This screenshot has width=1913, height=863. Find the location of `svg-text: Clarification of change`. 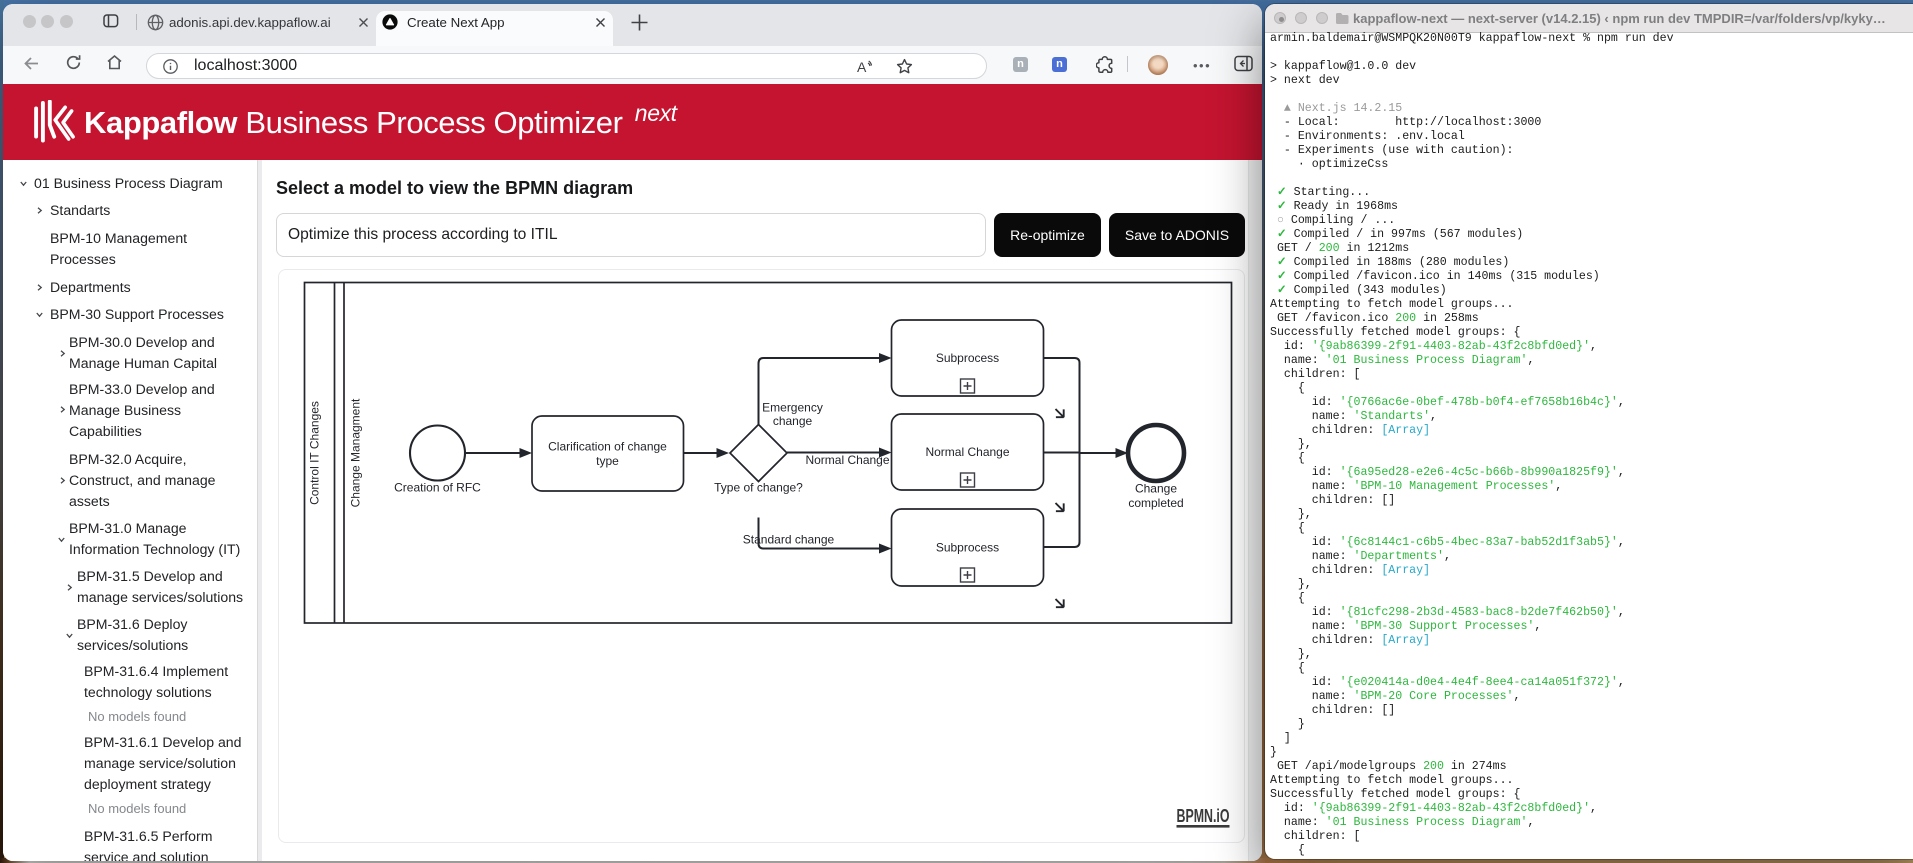

svg-text: Clarification of change is located at coordinates (607, 447).